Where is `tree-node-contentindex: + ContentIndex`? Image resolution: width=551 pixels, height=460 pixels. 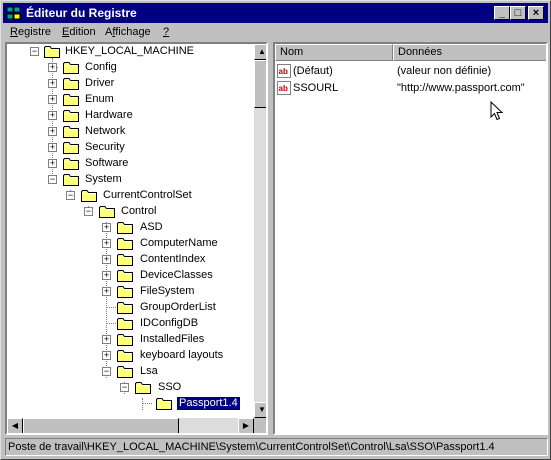
tree-node-contentindex: + ContentIndex is located at coordinates (129, 260).